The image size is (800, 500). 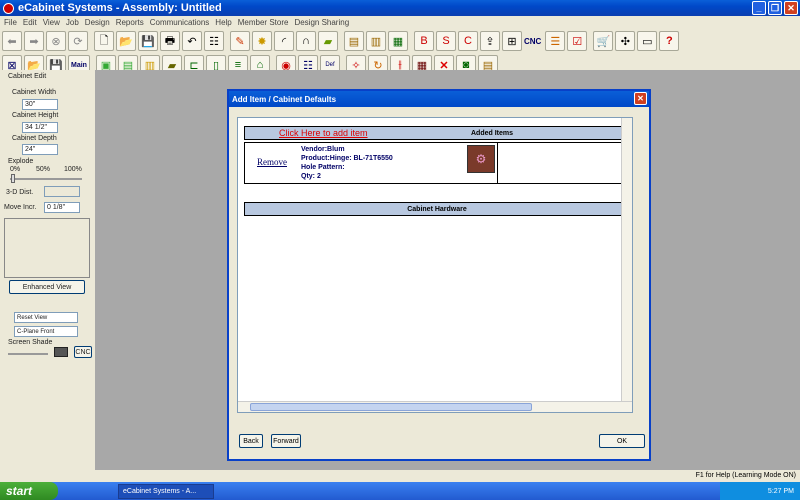 What do you see at coordinates (374, 133) in the screenshot?
I see `add-item-link: Click Here to add item` at bounding box center [374, 133].